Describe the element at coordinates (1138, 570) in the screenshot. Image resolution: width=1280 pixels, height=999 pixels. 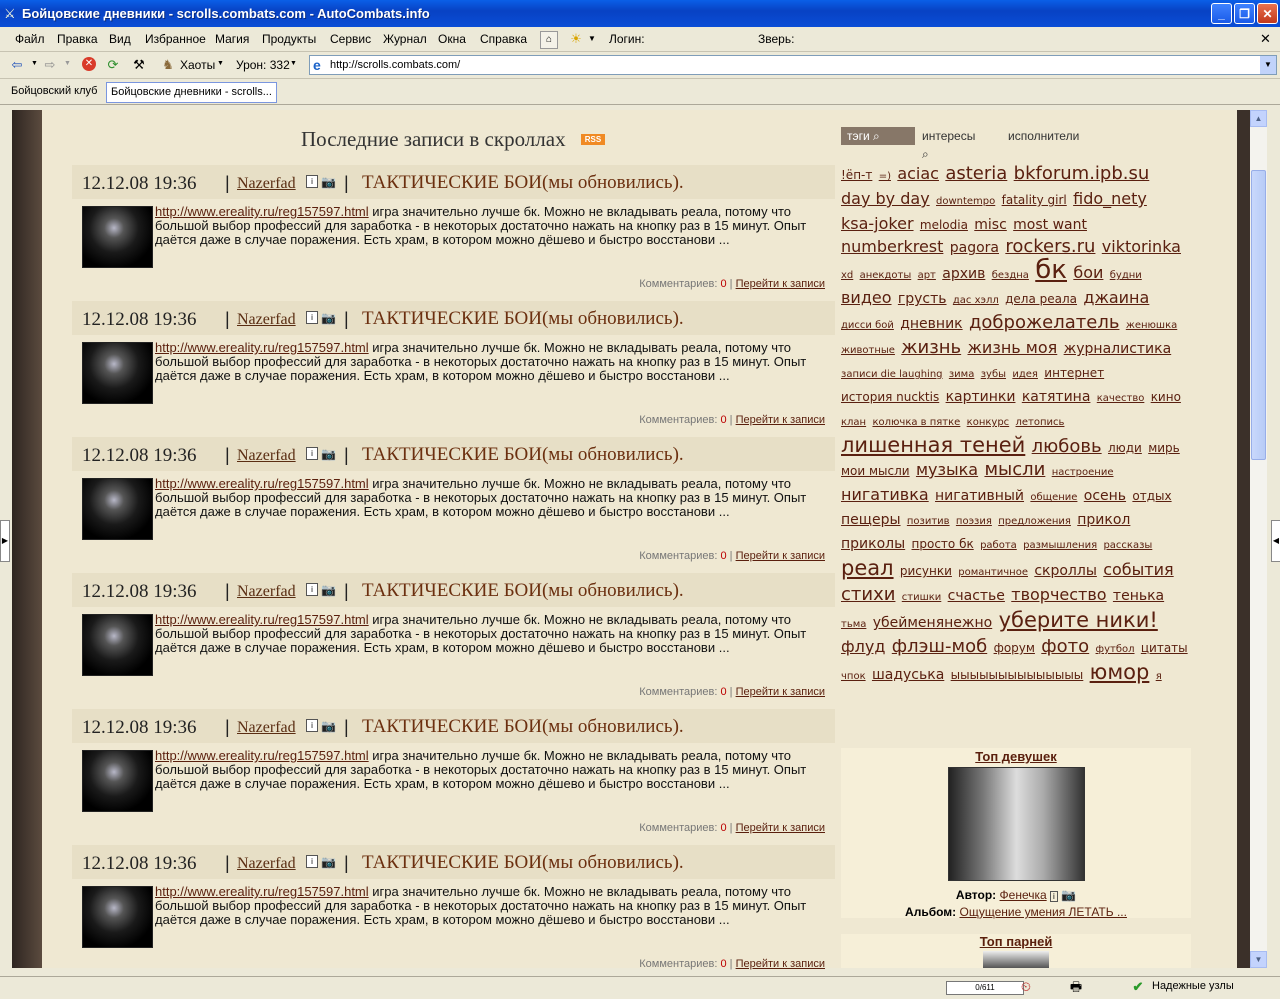
I see `tag-link: события` at that location.